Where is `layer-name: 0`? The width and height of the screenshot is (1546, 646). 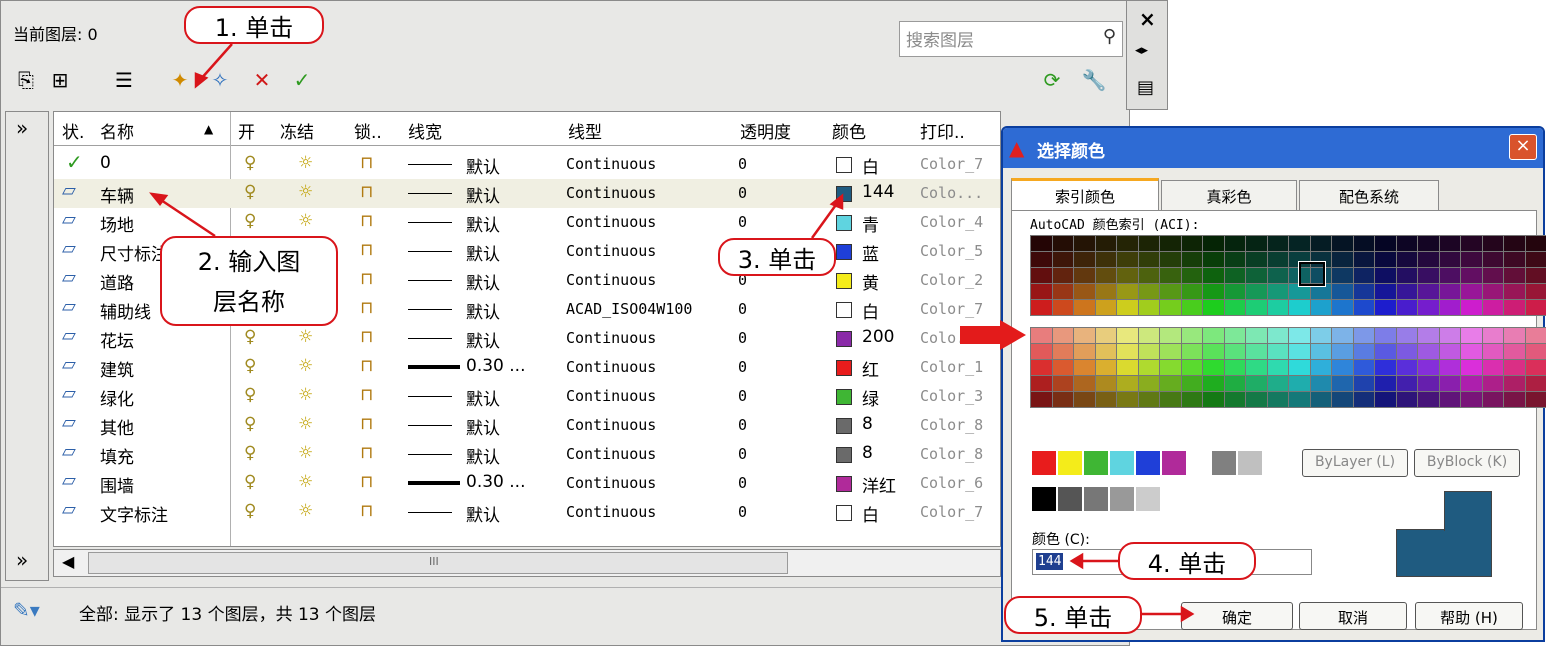 layer-name: 0 is located at coordinates (105, 163).